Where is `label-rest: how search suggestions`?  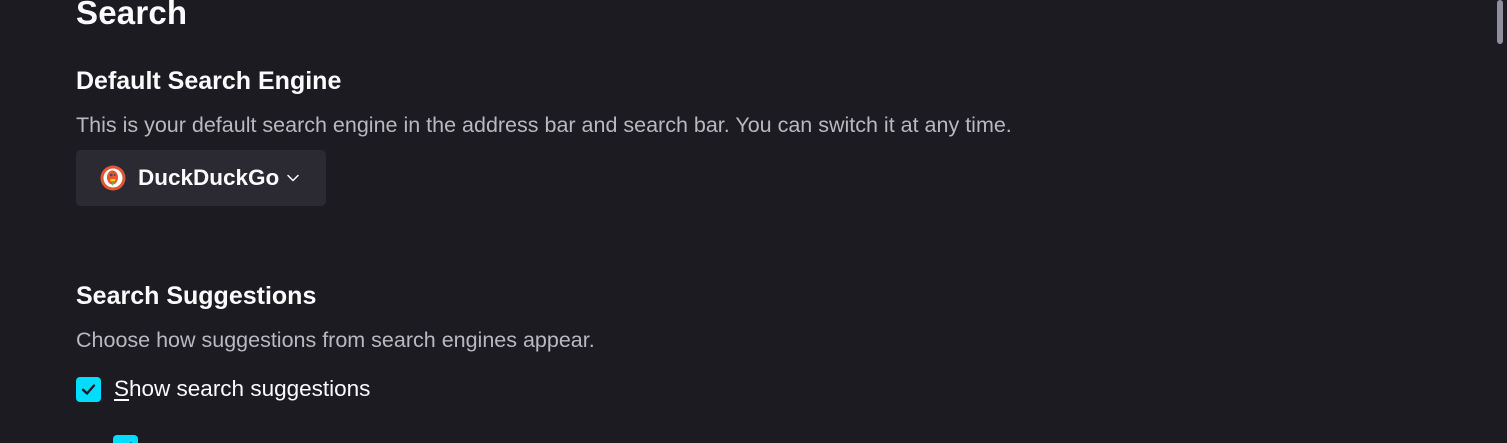 label-rest: how search suggestions is located at coordinates (250, 388).